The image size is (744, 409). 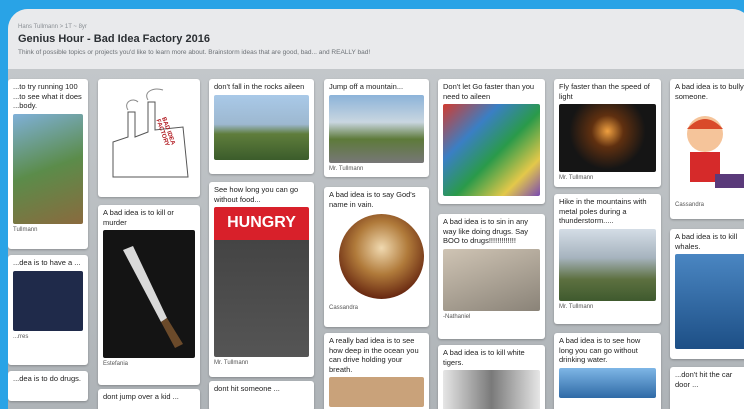 I want to click on post-author: Tullmann, so click(x=25, y=229).